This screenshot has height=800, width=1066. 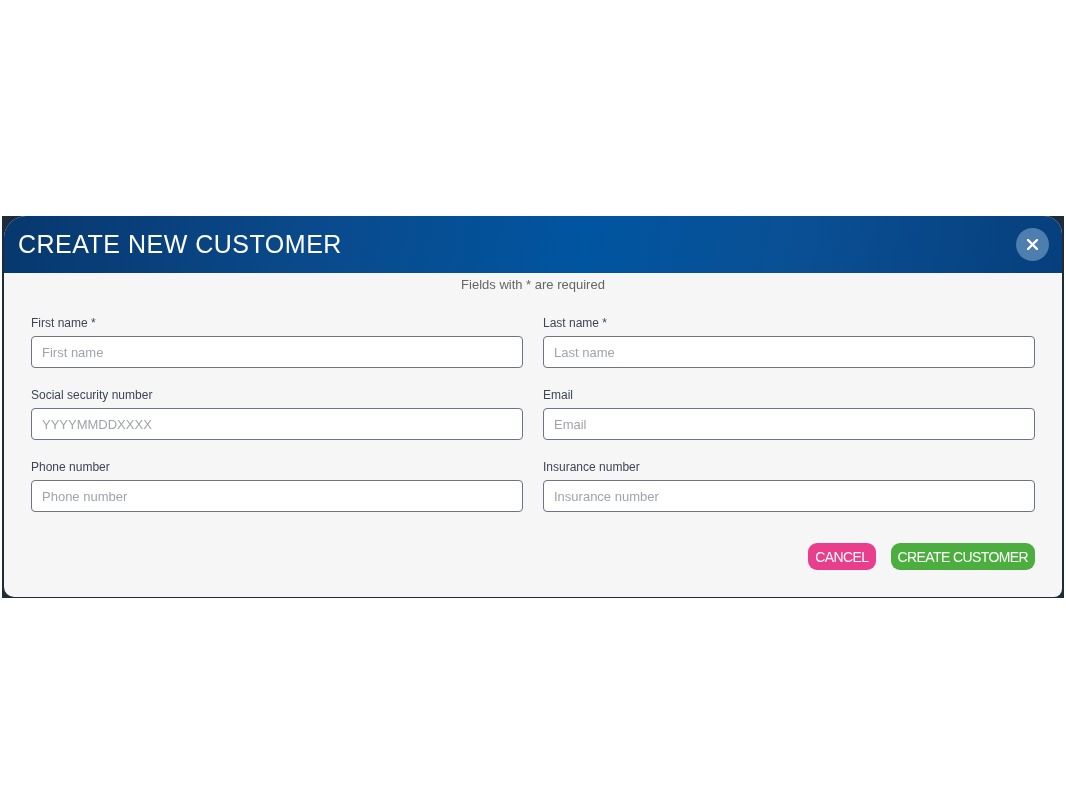 What do you see at coordinates (277, 496) in the screenshot?
I see `input-field: Phone number` at bounding box center [277, 496].